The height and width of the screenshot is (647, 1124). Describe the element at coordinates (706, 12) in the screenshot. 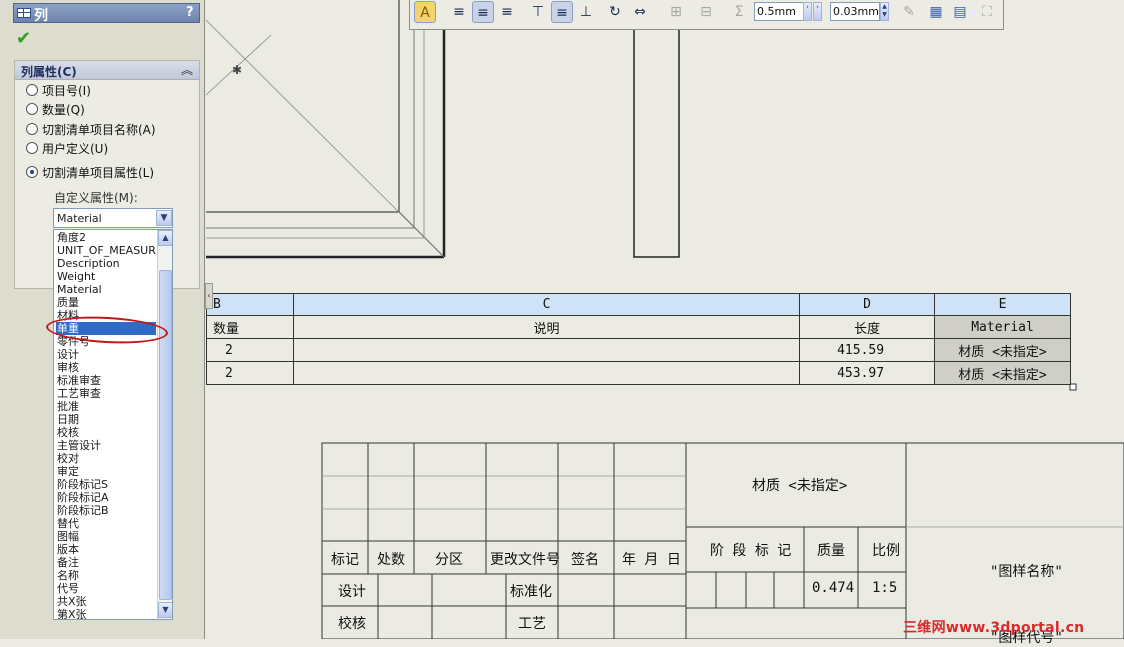

I see `unmerge-cells-icon: ⊟` at that location.